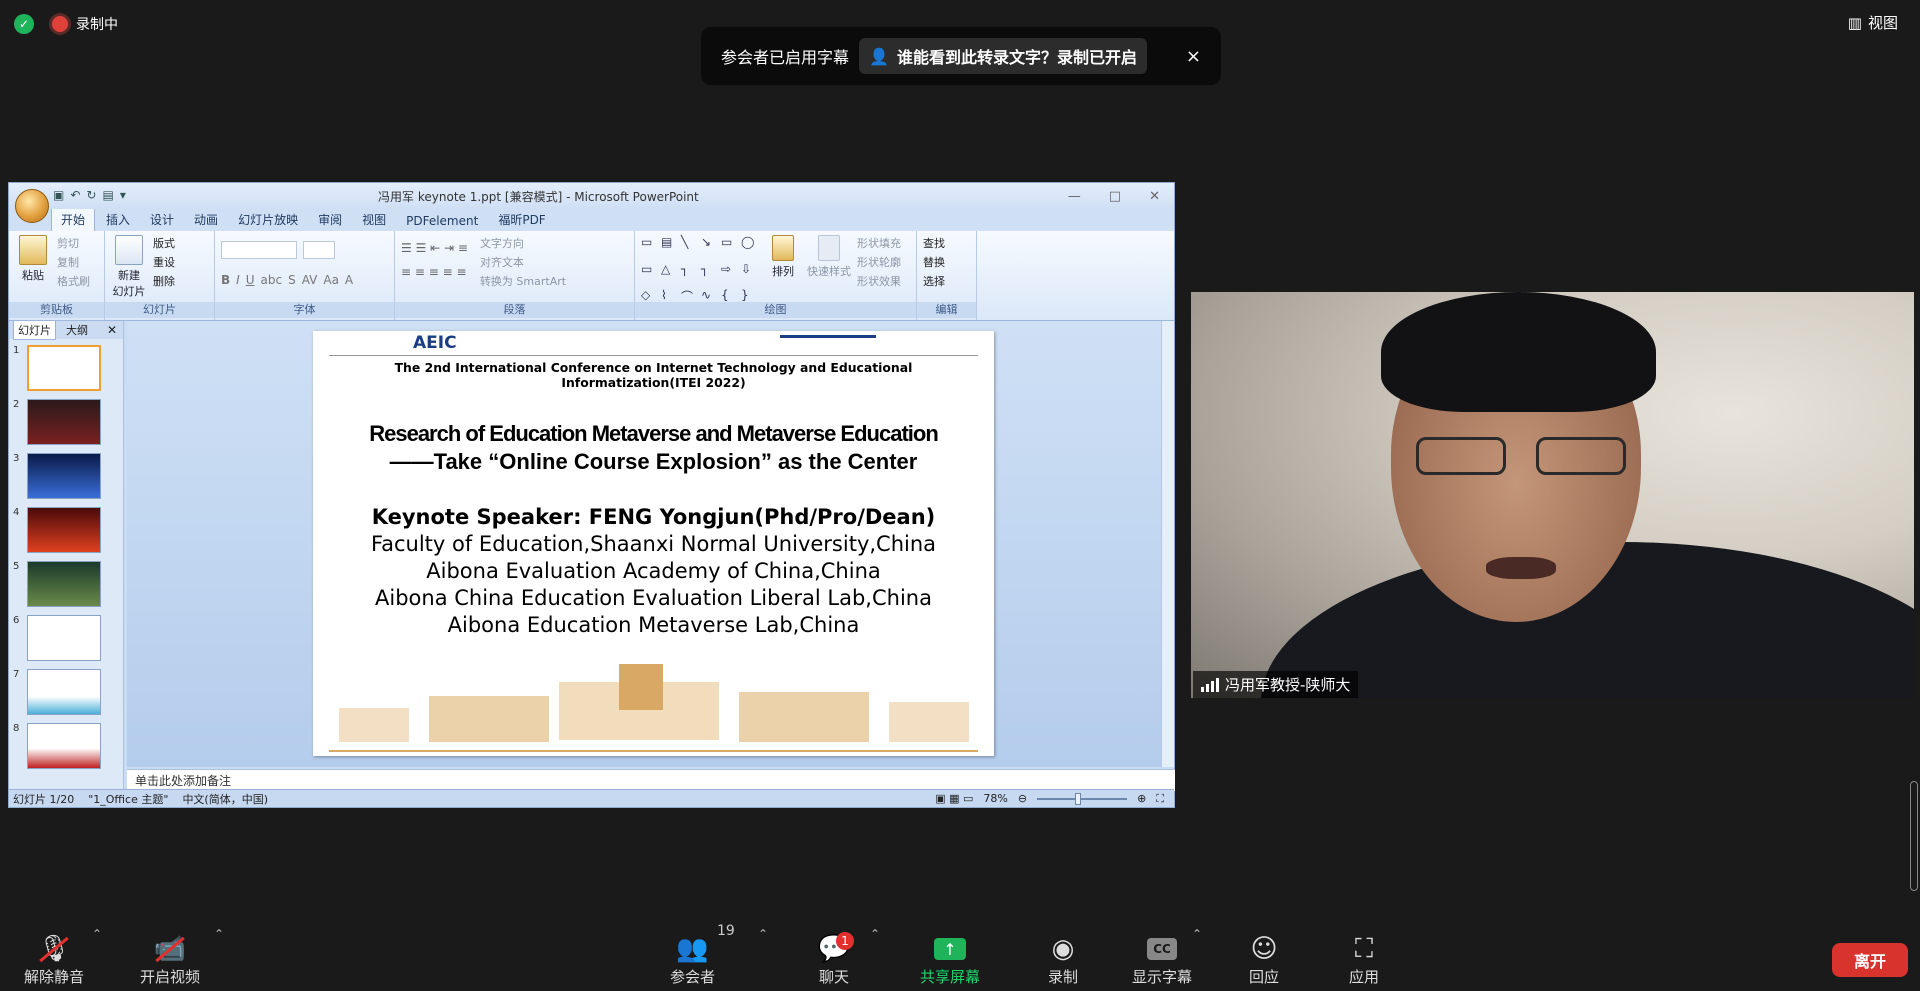  I want to click on tab-pdfelement: PDFelement, so click(442, 221).